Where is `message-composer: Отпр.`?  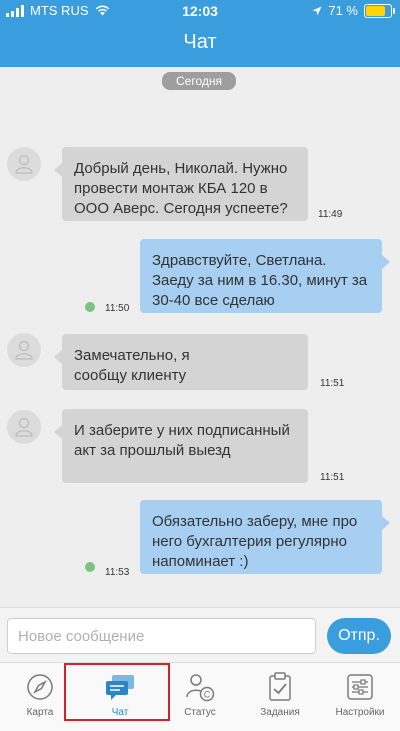 message-composer: Отпр. is located at coordinates (200, 635).